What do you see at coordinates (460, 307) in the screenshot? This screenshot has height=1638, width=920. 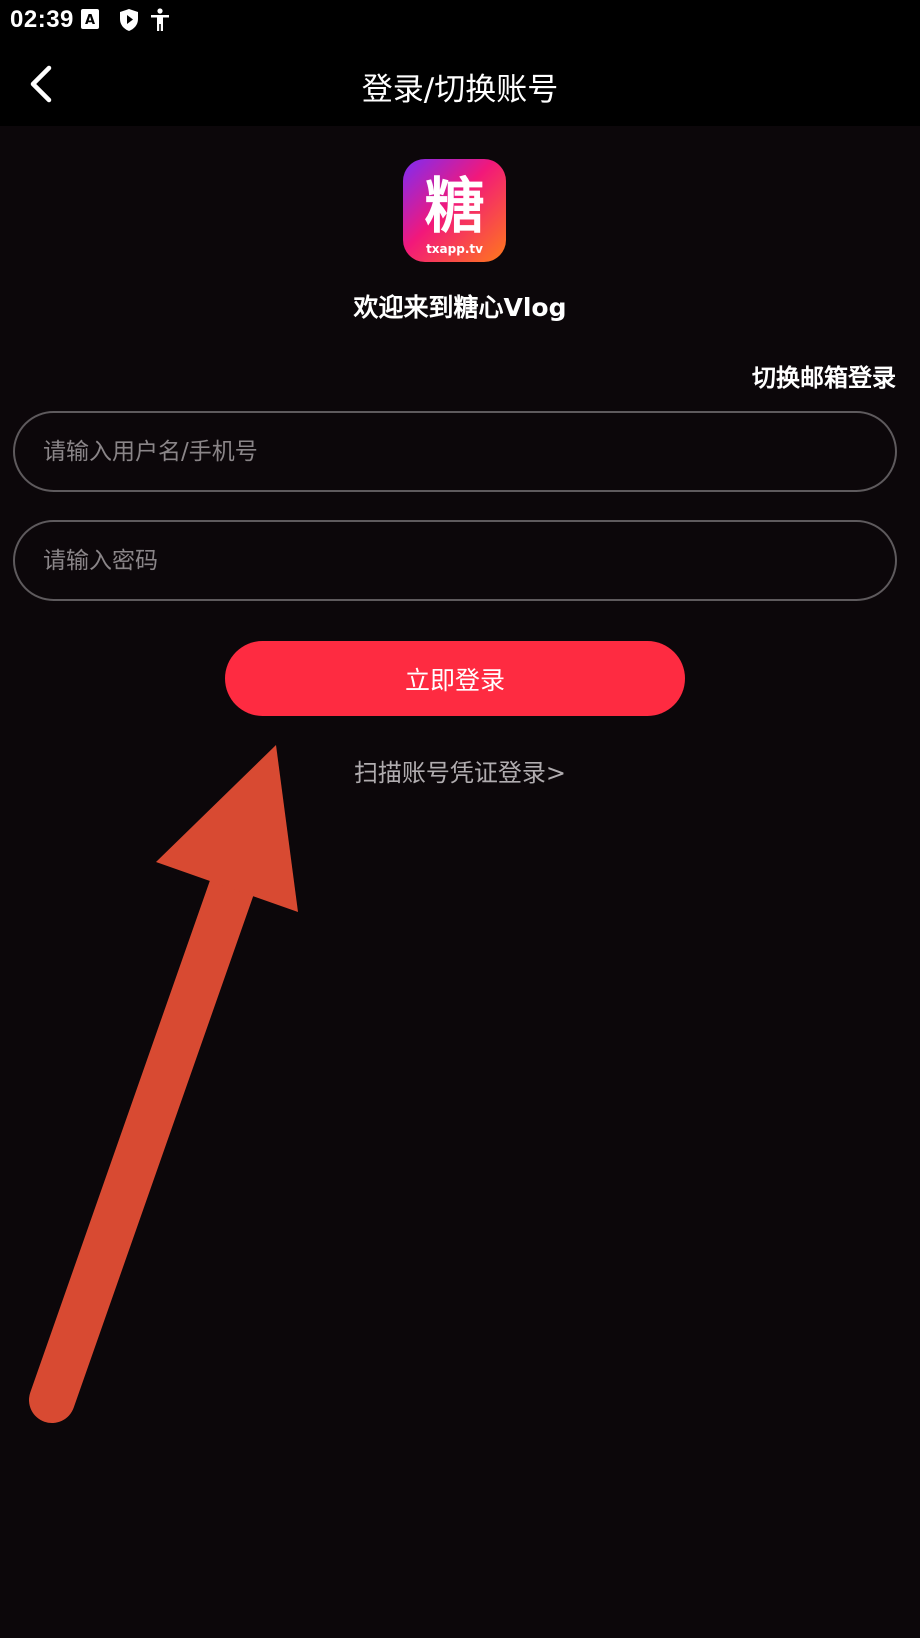 I see `welcome-text: 欢迎来到糖心Vlog` at bounding box center [460, 307].